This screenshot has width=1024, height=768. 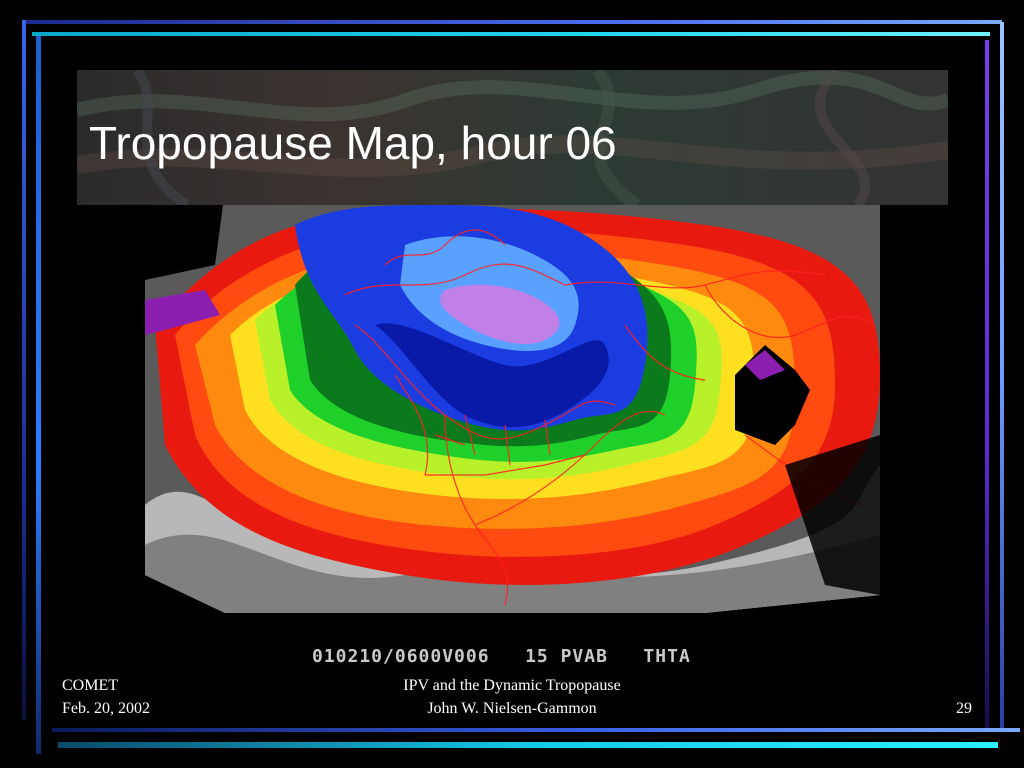 What do you see at coordinates (38, 395) in the screenshot?
I see `decorative-bar-left-blue` at bounding box center [38, 395].